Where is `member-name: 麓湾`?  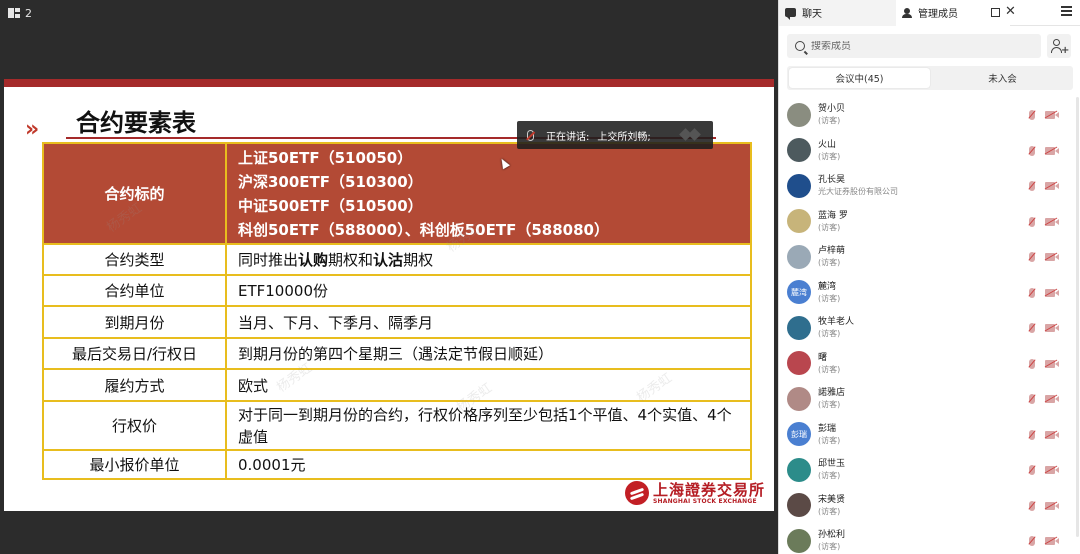 member-name: 麓湾 is located at coordinates (827, 286).